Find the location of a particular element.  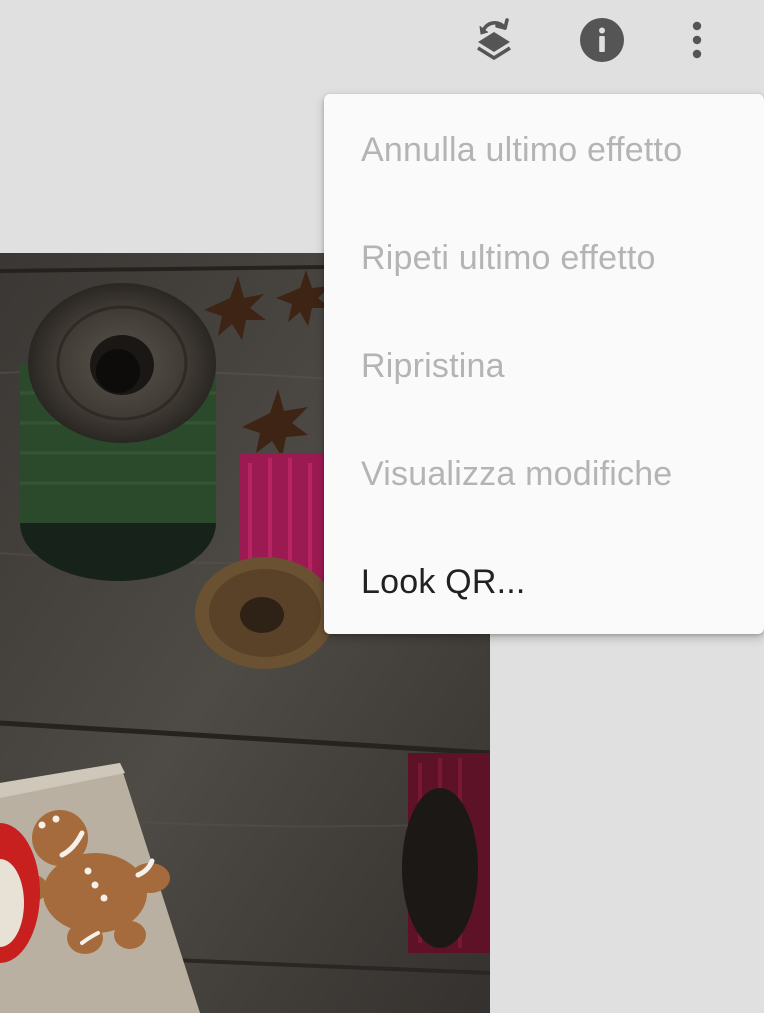

info-icon is located at coordinates (602, 40).